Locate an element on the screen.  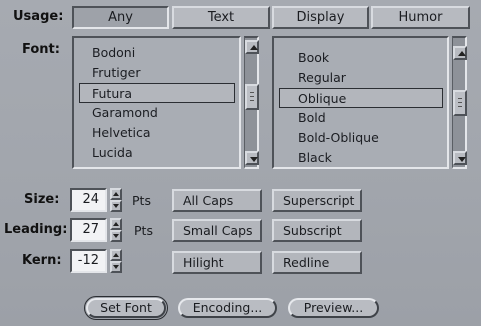
set-font-button: Set Font is located at coordinates (126, 308).